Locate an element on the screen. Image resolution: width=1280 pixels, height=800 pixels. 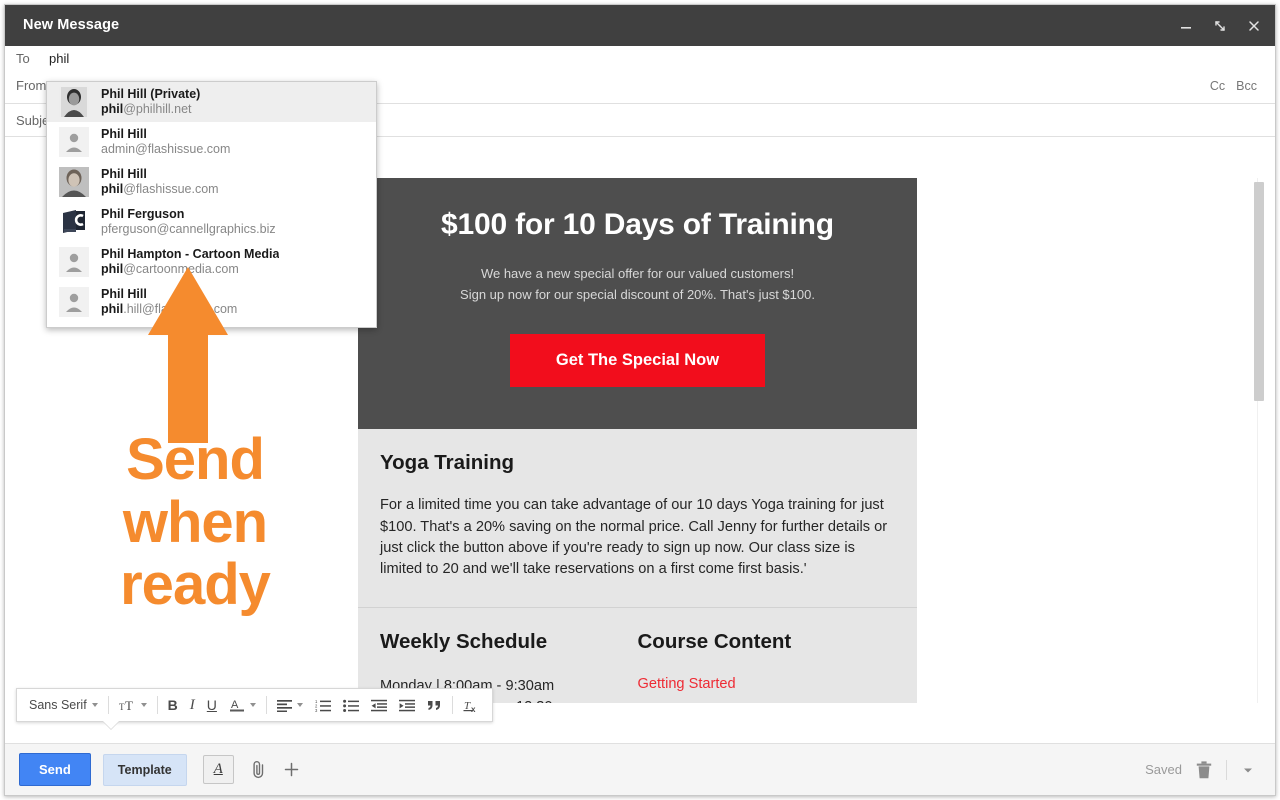
contact-email-rest: pferguson@cannellgraphics.biz is located at coordinates (188, 229).